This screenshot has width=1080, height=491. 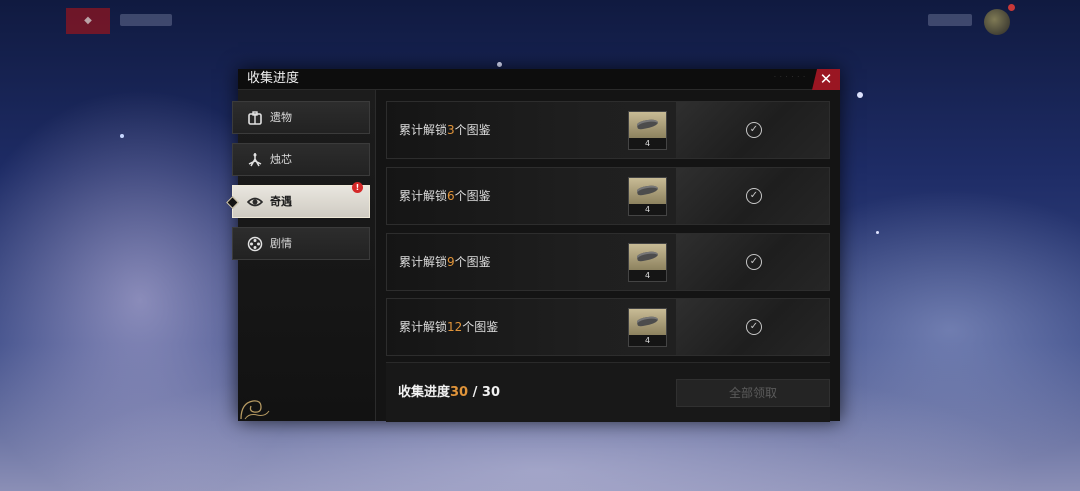 I want to click on titlebar-decoration: · · · · · ·, so click(x=790, y=77).